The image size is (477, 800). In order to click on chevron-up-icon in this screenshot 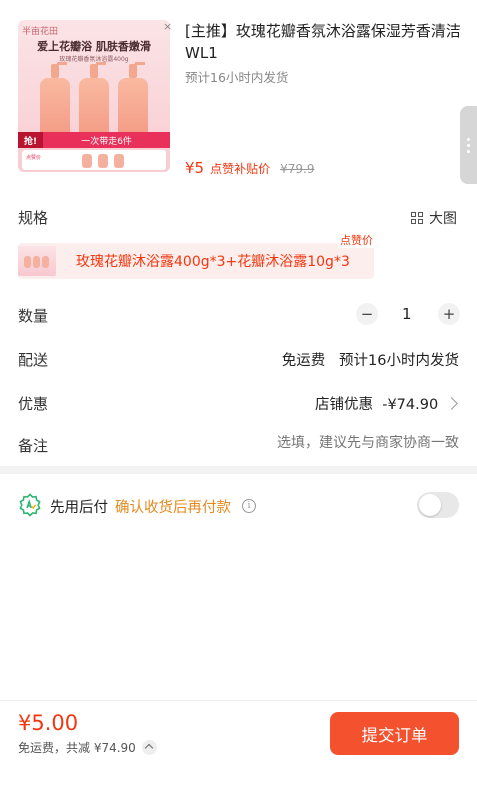, I will do `click(149, 747)`.